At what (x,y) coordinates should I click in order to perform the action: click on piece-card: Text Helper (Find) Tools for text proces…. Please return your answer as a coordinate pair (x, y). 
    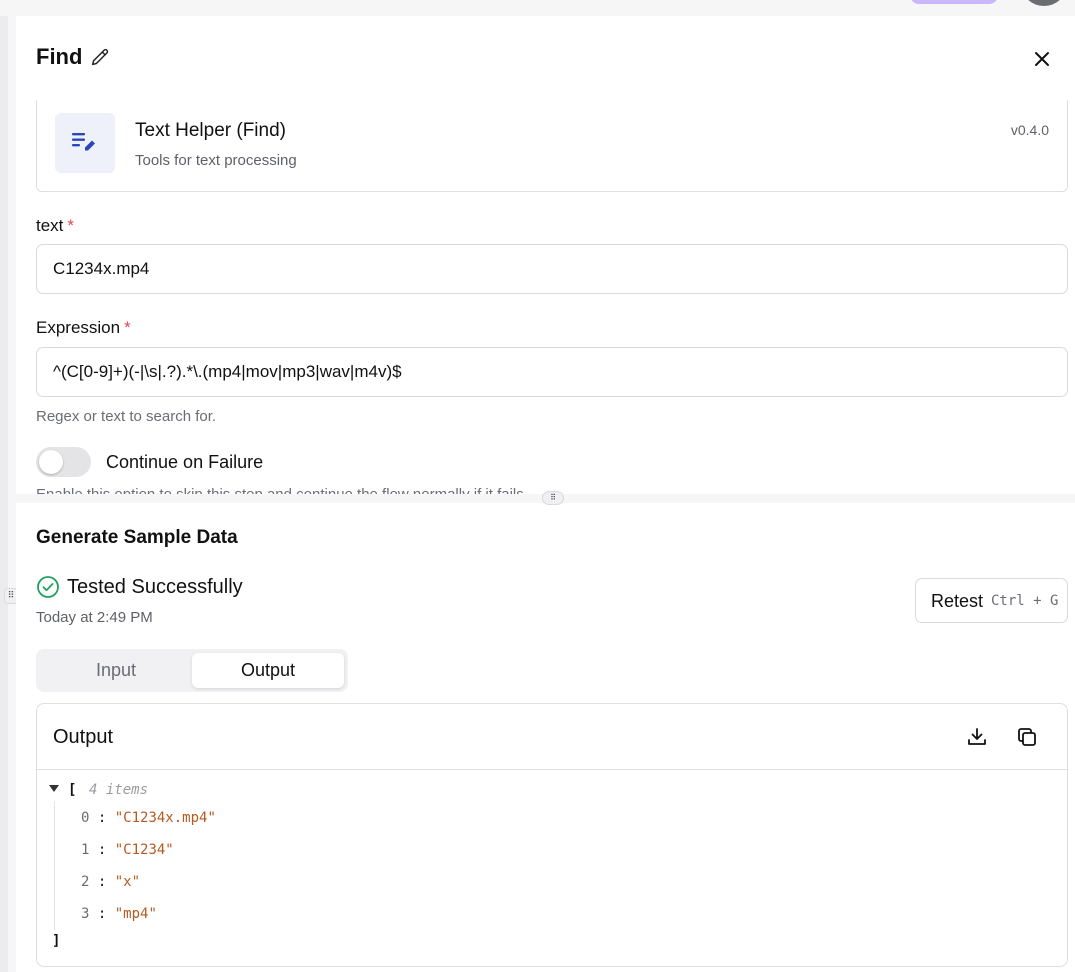
    Looking at the image, I should click on (552, 146).